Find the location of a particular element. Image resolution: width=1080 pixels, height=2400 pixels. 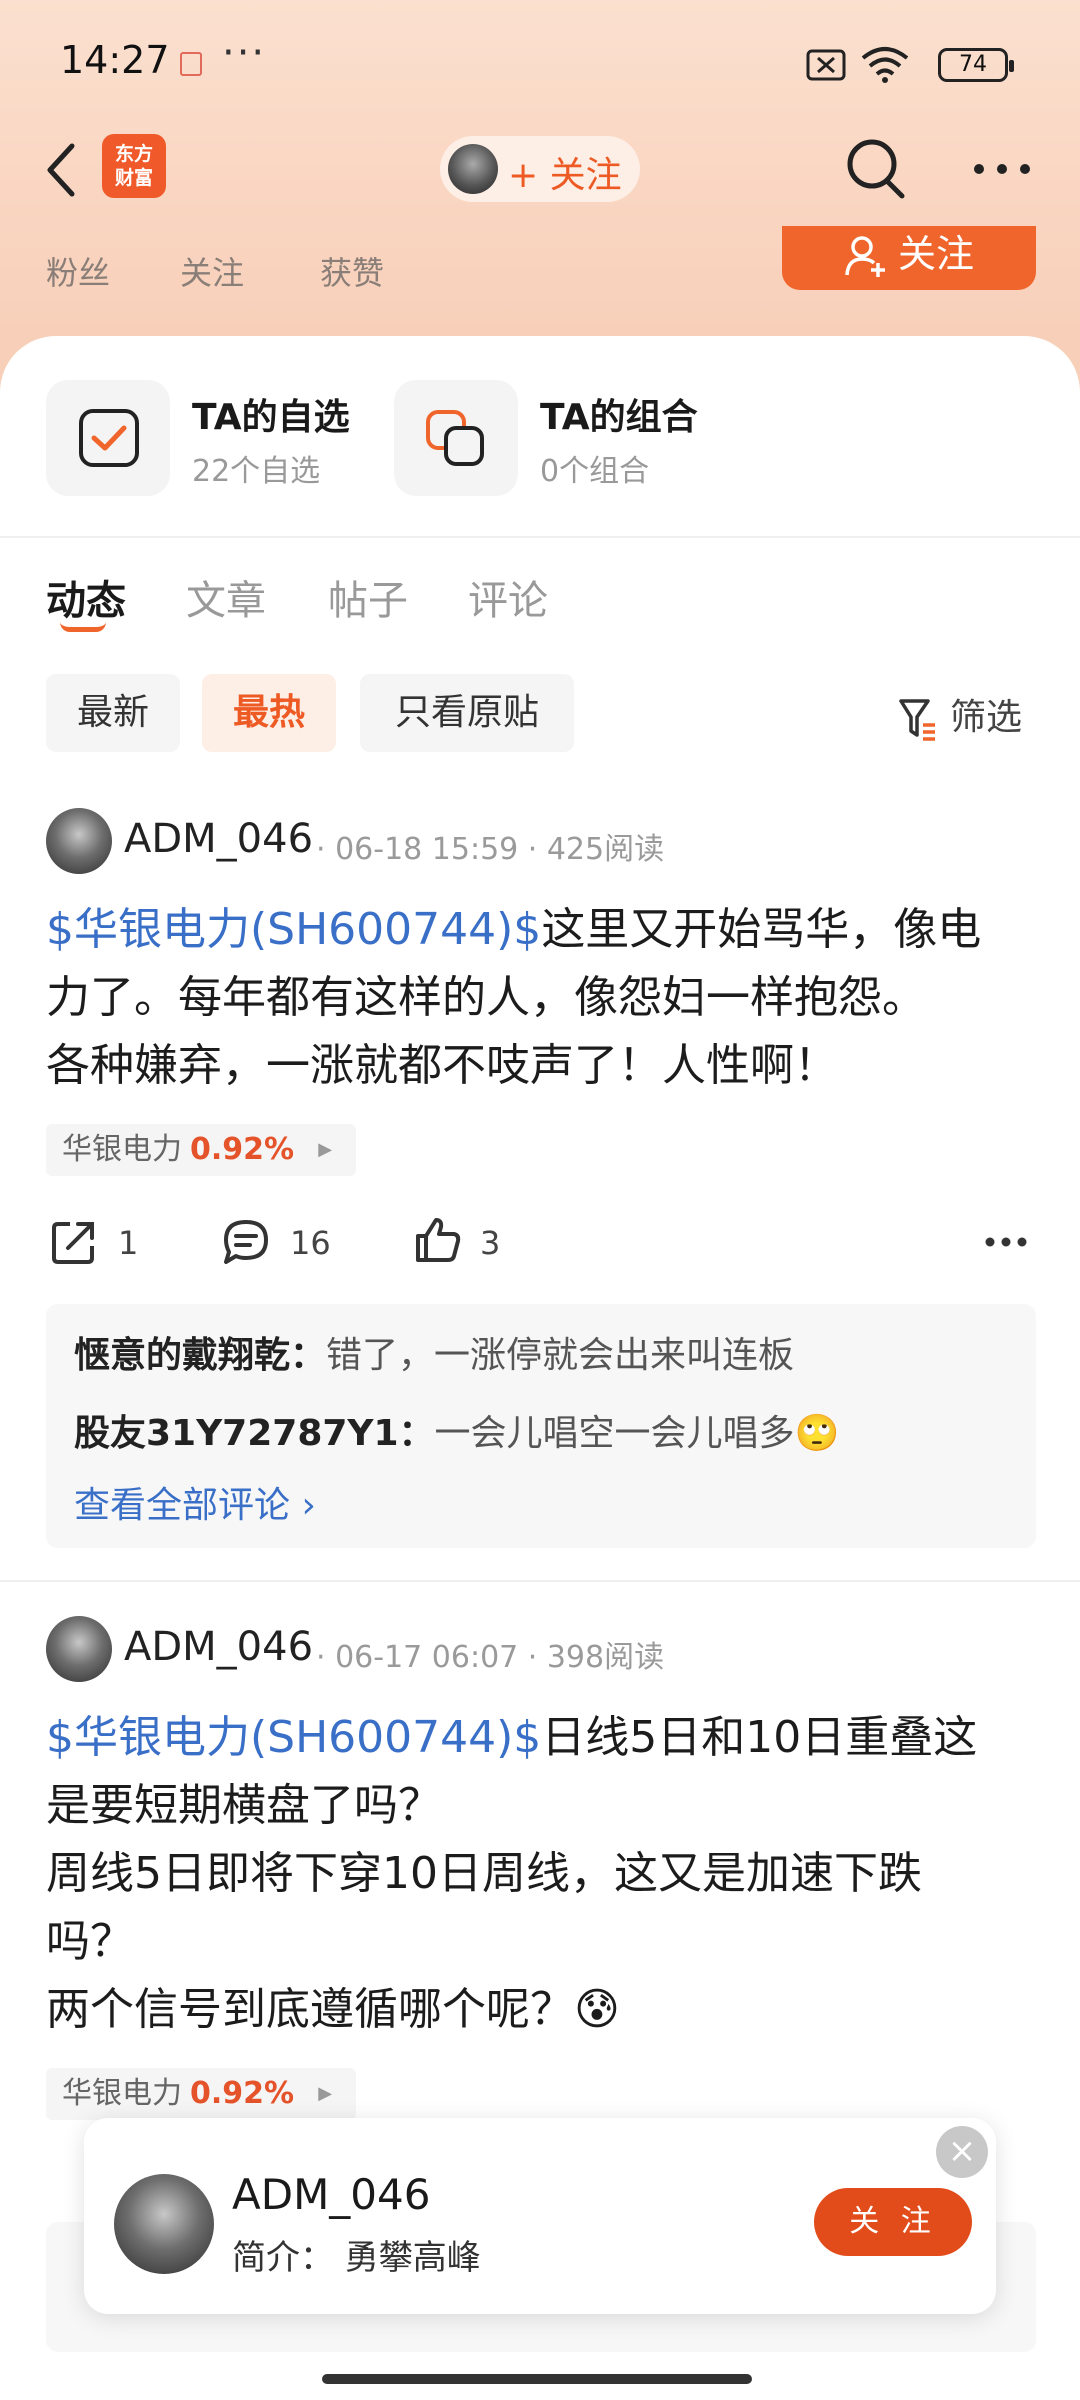

comment-preview: 惬意的戴翔乾：错了，一涨停就会出来叫连板 is located at coordinates (434, 1352).